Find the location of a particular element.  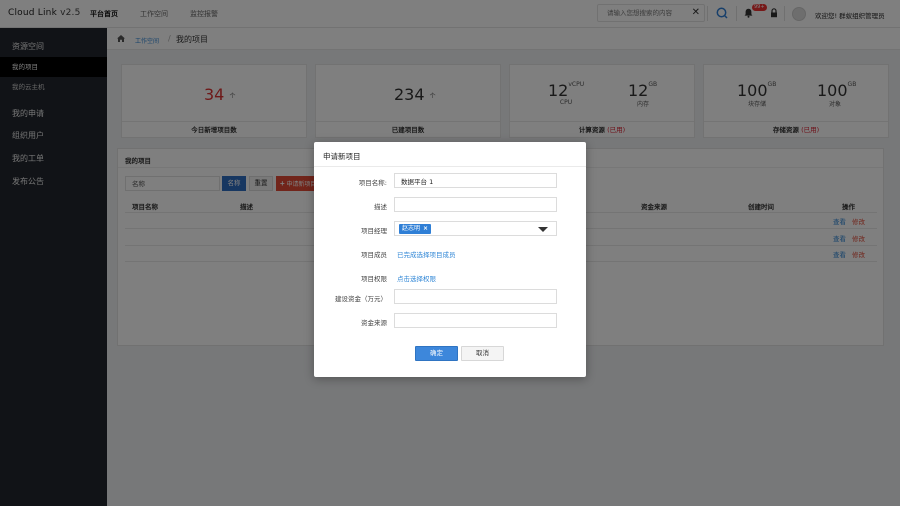

cancel-button: 取消 is located at coordinates (482, 353).